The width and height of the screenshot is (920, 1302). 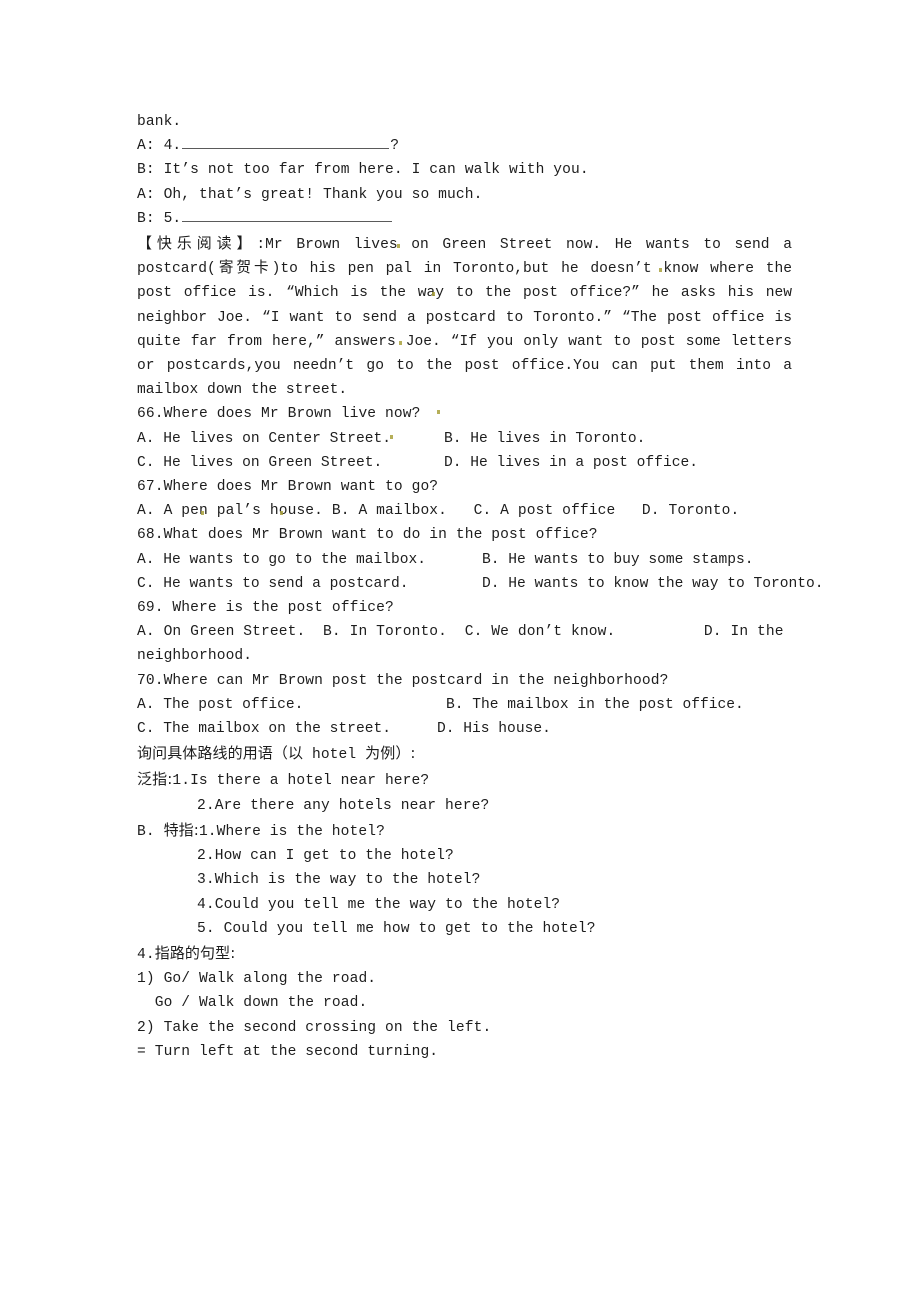 I want to click on option-66-C: C. He lives on Green Street., so click(x=290, y=463).